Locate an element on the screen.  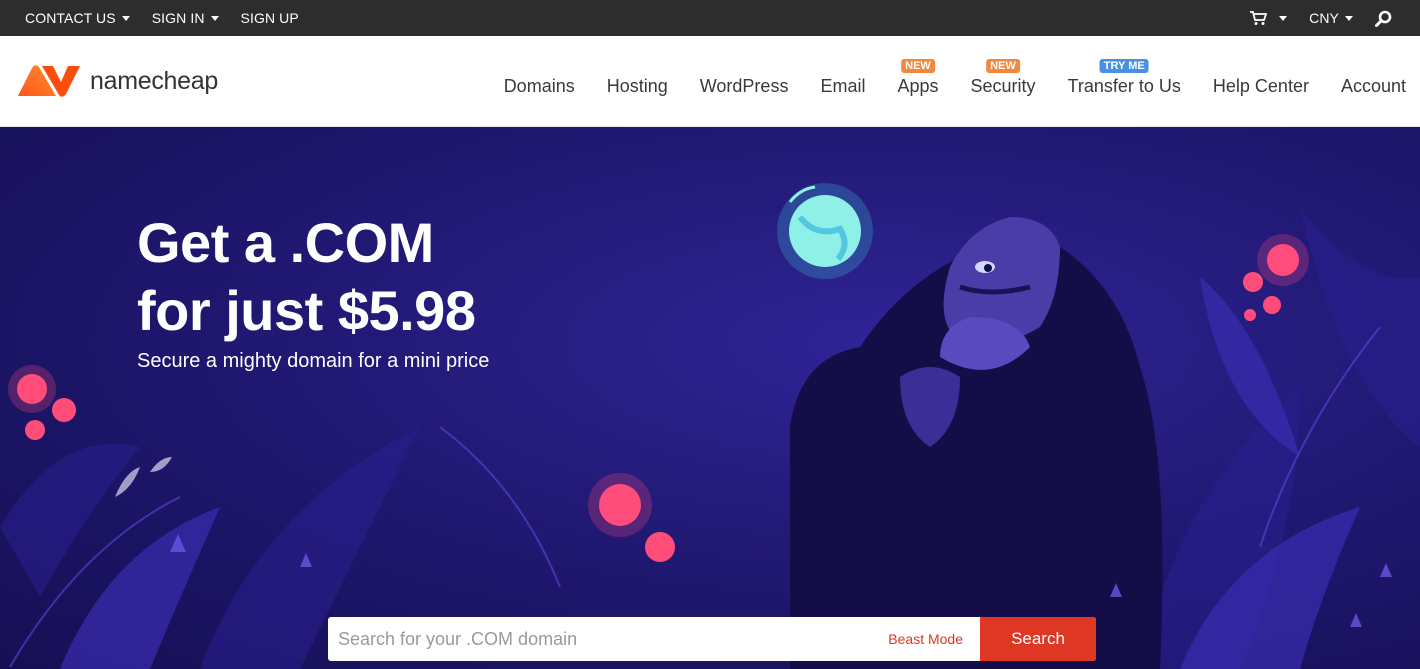
sign-up-label: SIGN UP is located at coordinates (269, 18).